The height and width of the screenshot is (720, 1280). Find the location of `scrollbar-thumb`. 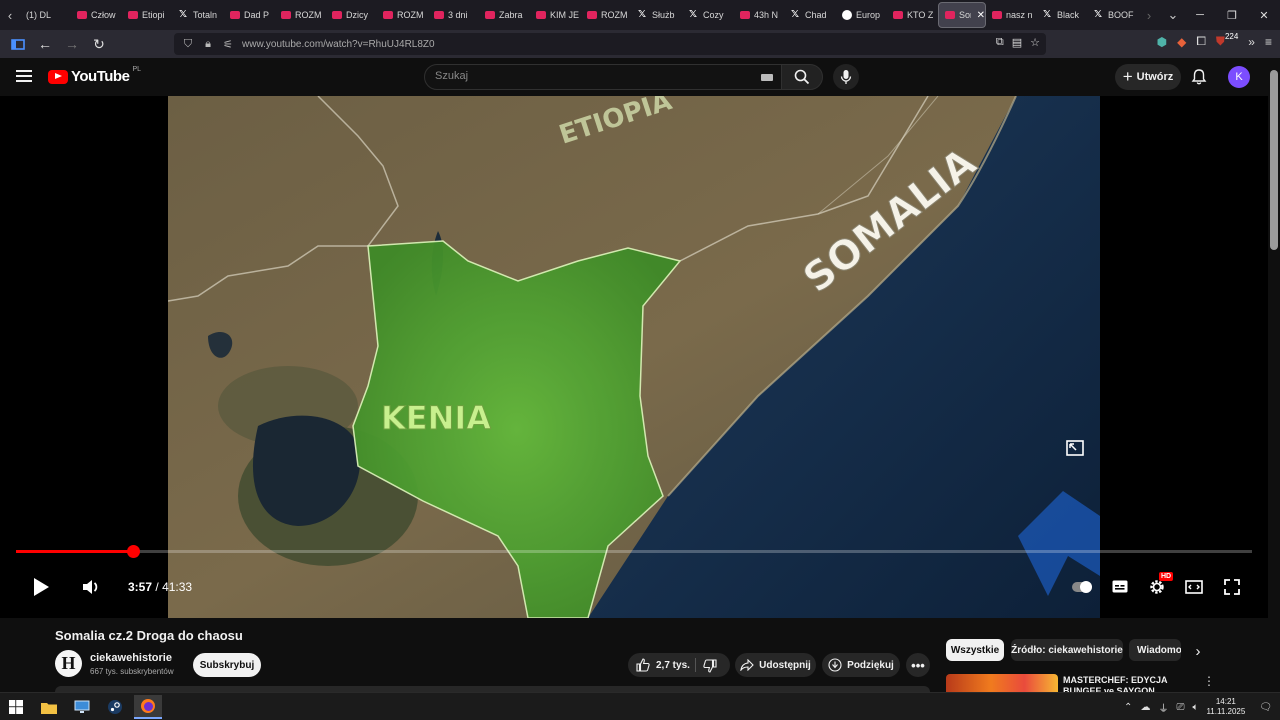

scrollbar-thumb is located at coordinates (1274, 160).